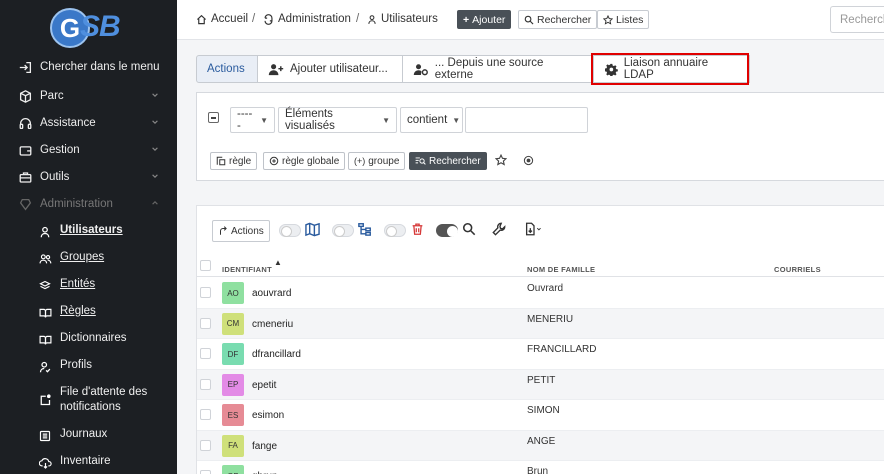 Image resolution: width=884 pixels, height=474 pixels. I want to click on search-button: Rechercher, so click(558, 19).